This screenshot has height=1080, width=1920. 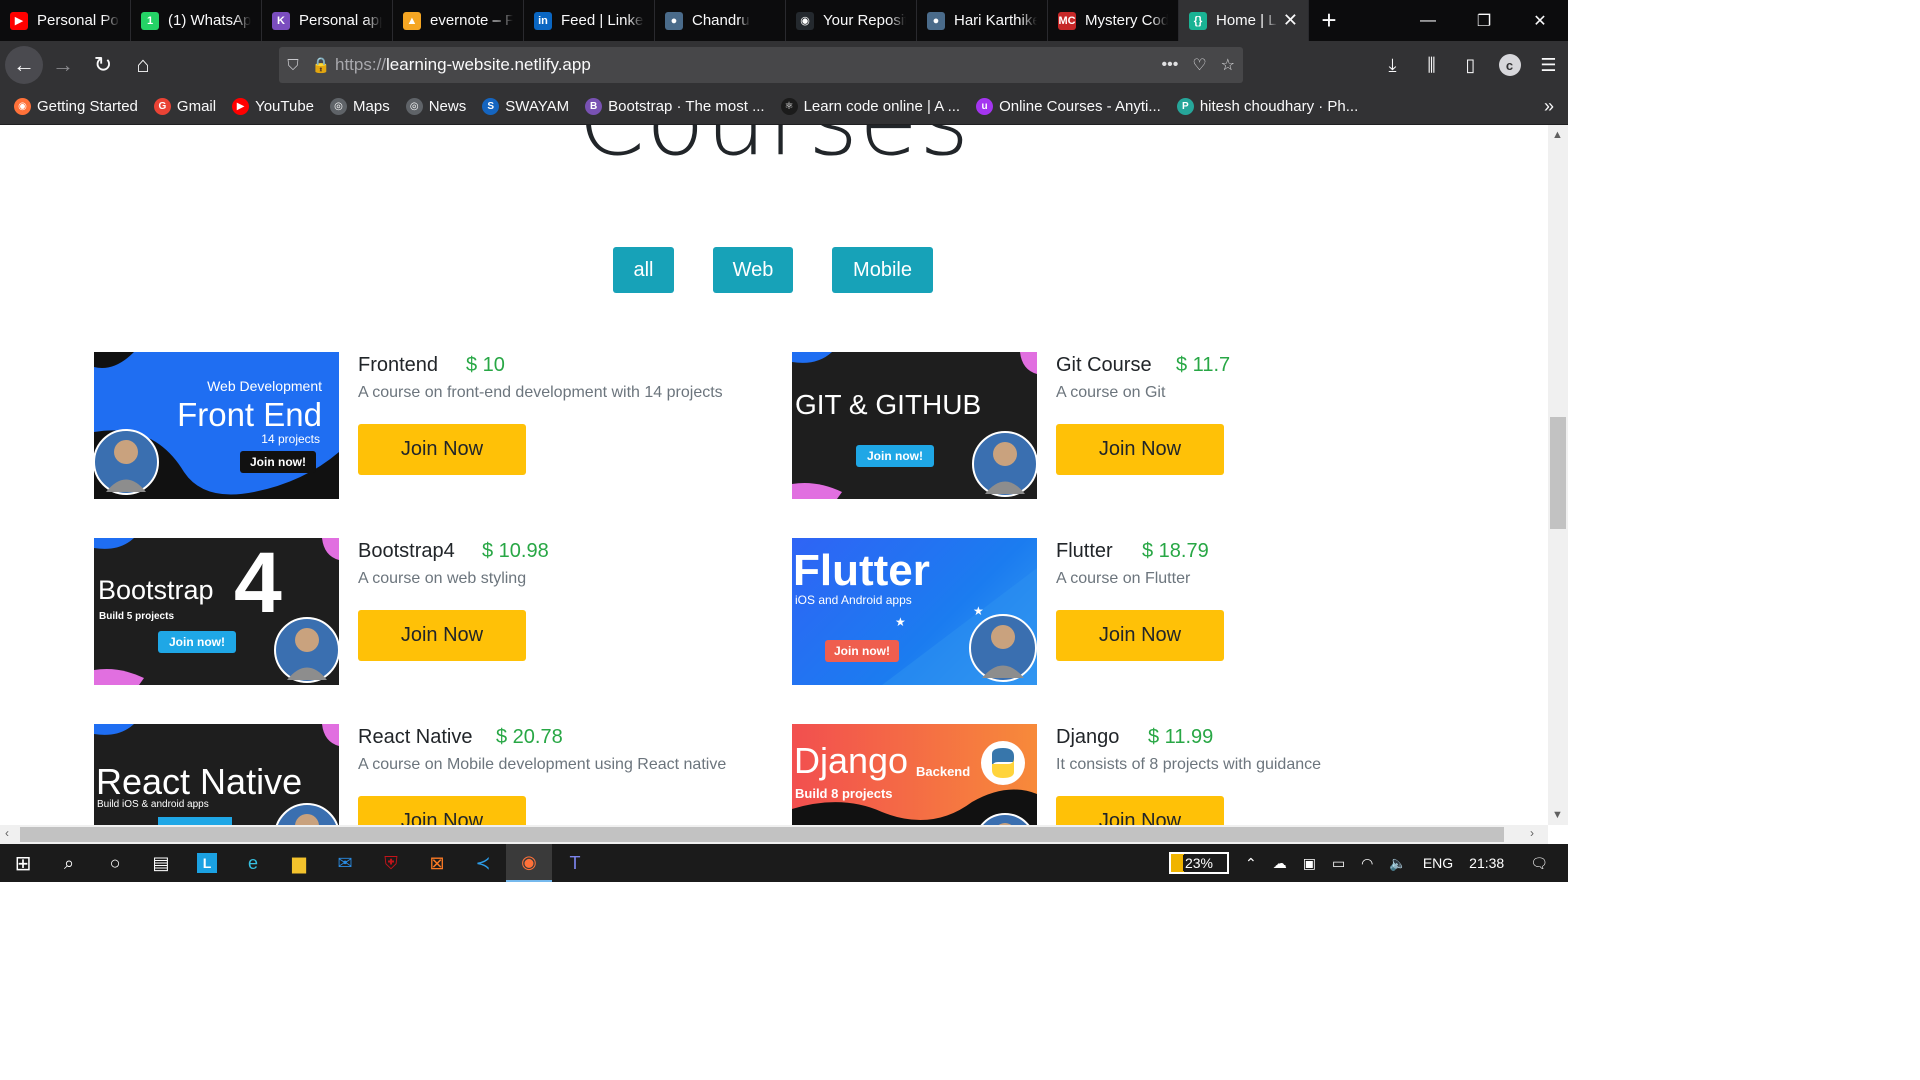 I want to click on horizontal-scroll-thumb, so click(x=762, y=834).